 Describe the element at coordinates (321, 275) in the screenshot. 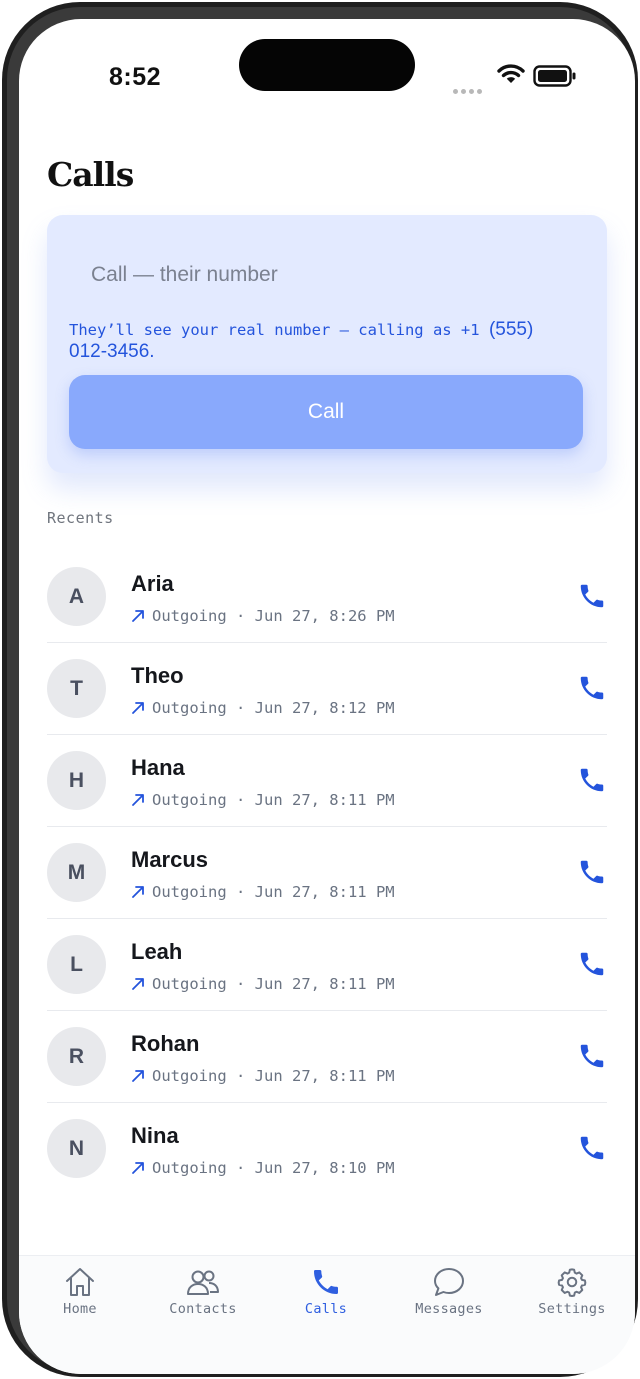

I see `phone-number-input` at that location.